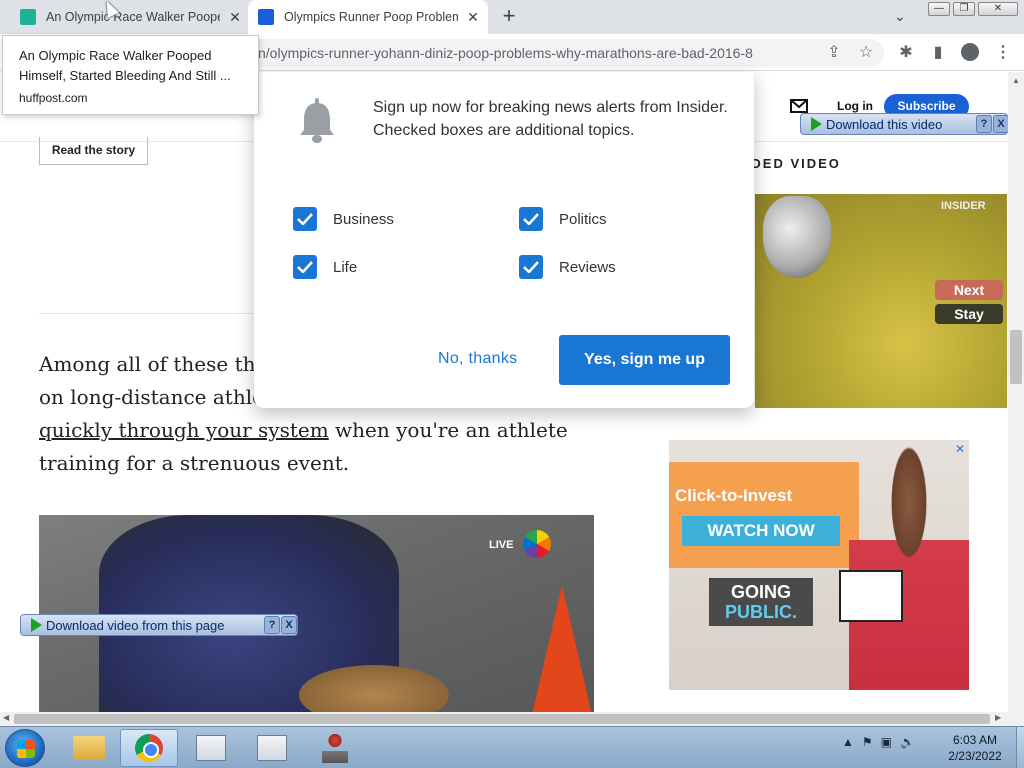 The image size is (1024, 768). I want to click on browser-menu-icon: ⋮, so click(1003, 52).